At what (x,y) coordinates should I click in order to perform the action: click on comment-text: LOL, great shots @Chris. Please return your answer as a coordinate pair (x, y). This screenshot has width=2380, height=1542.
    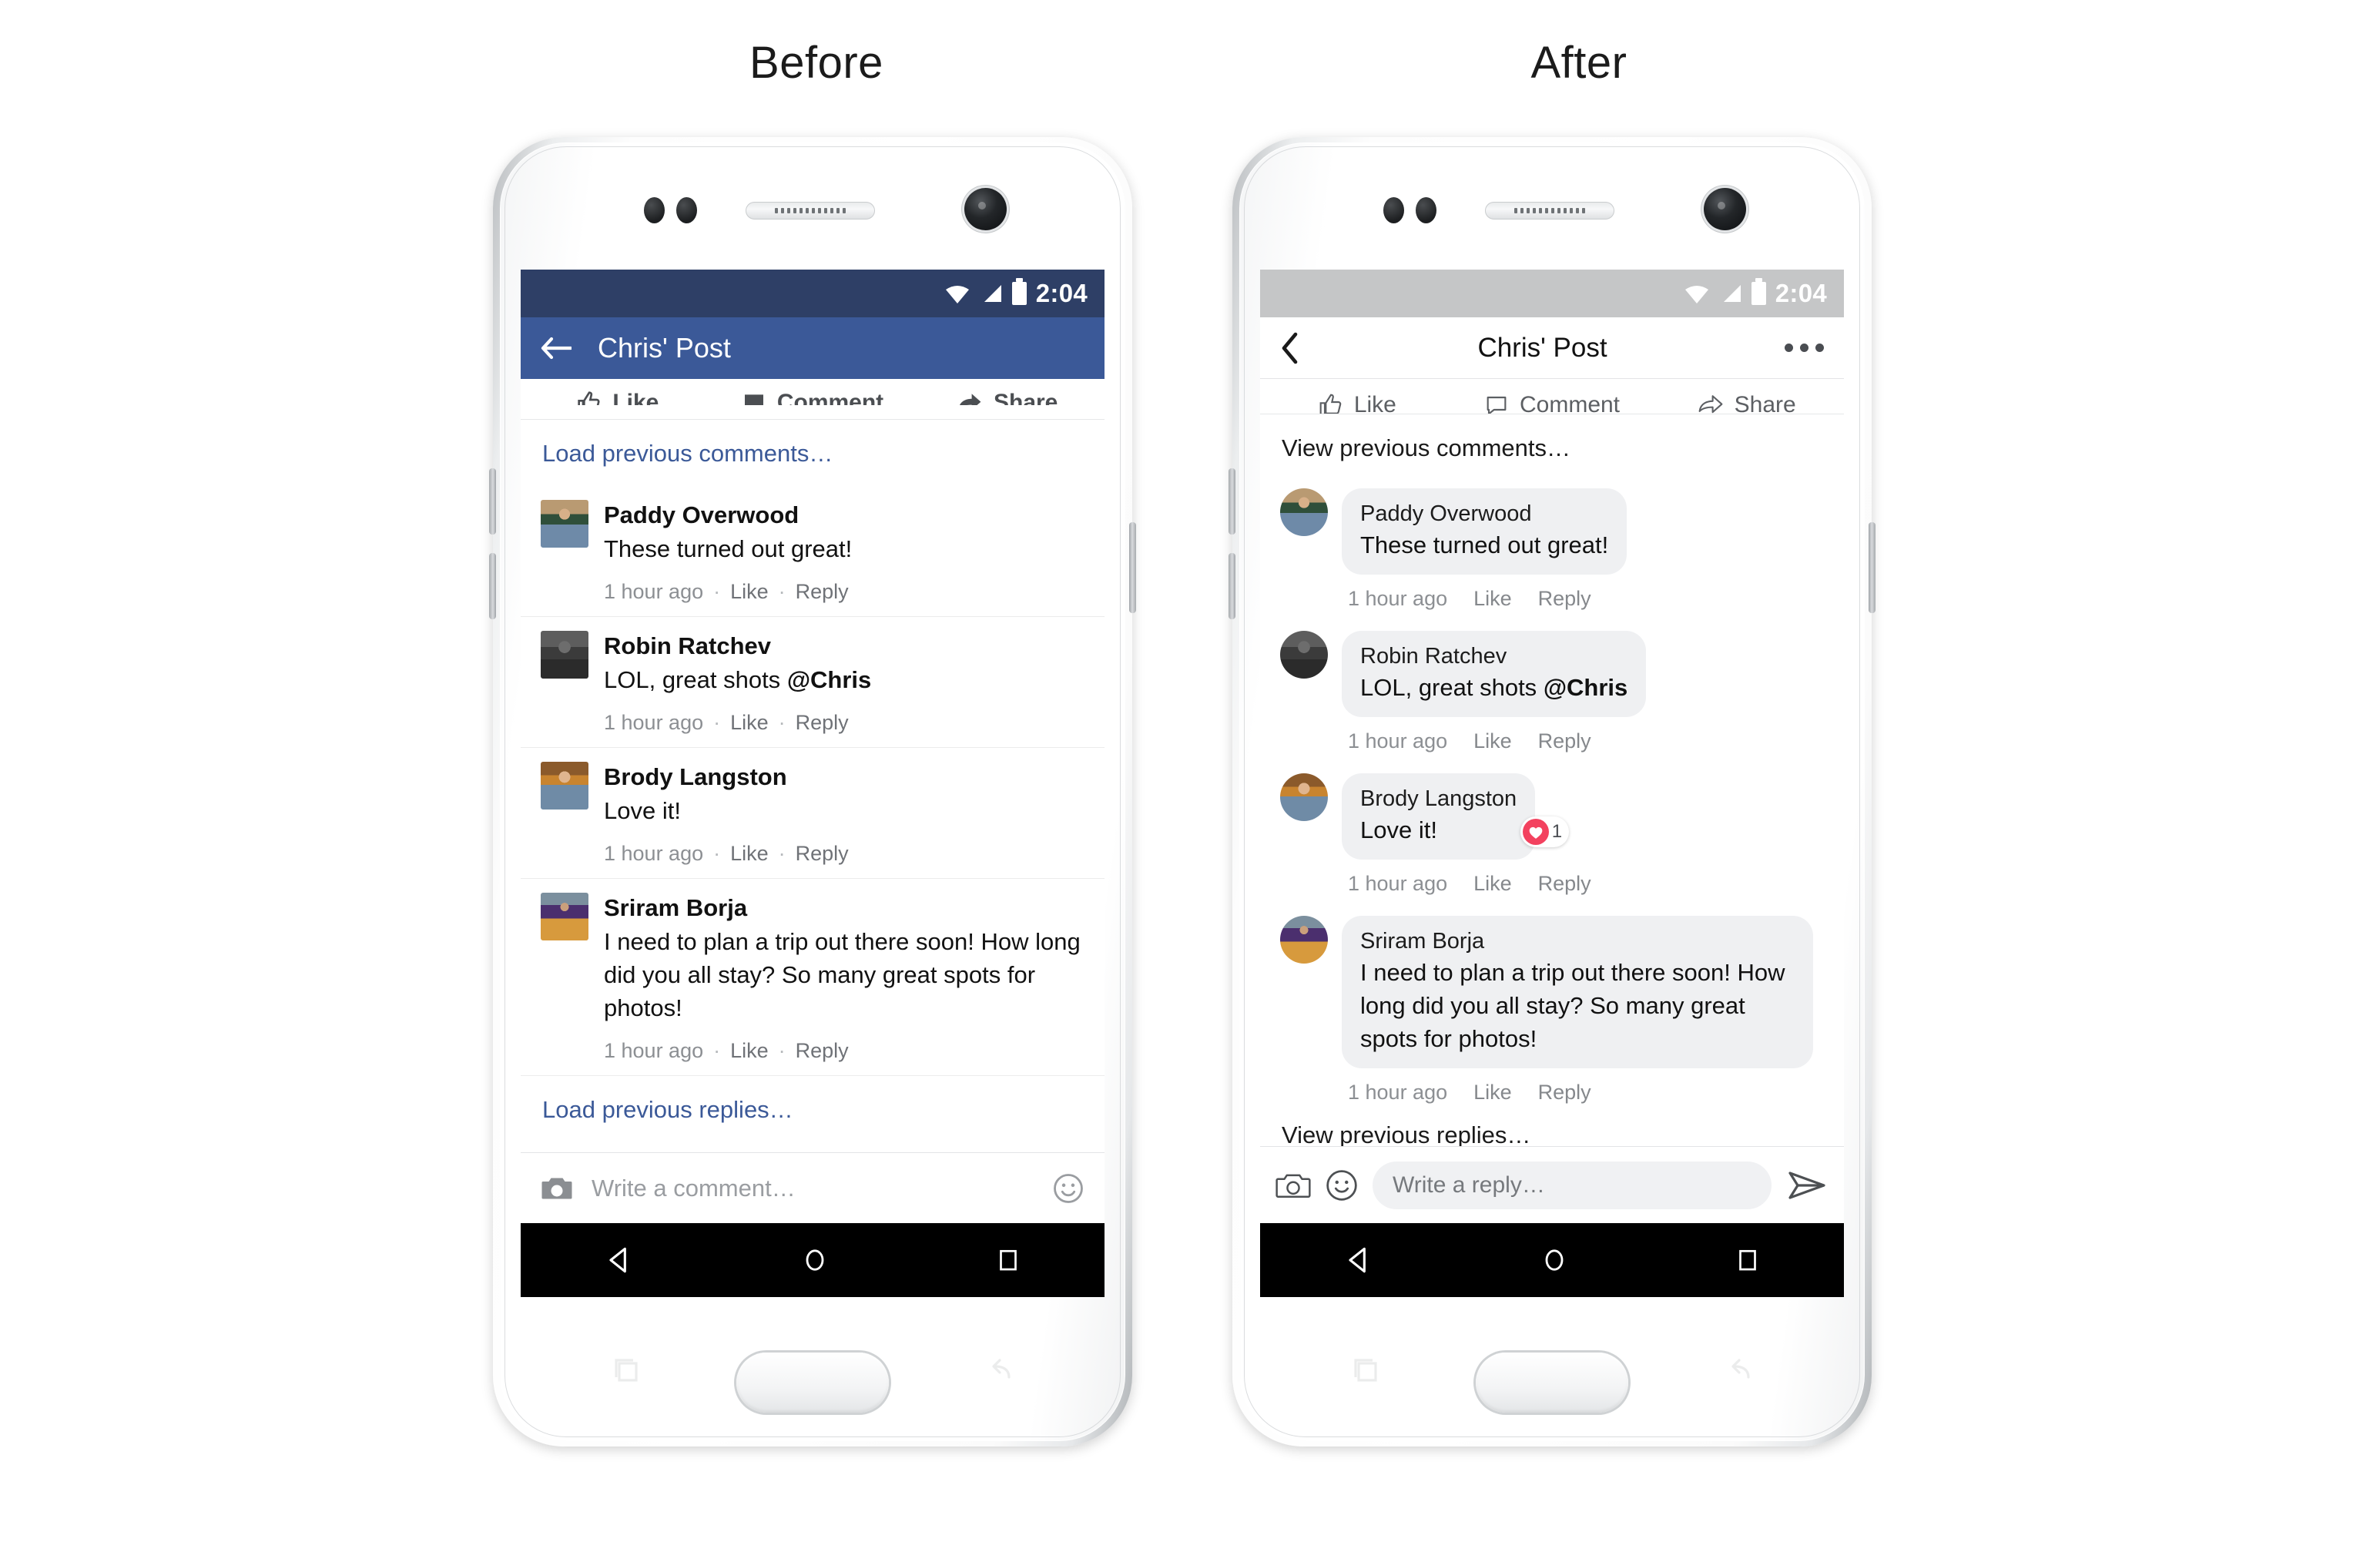
    Looking at the image, I should click on (1494, 688).